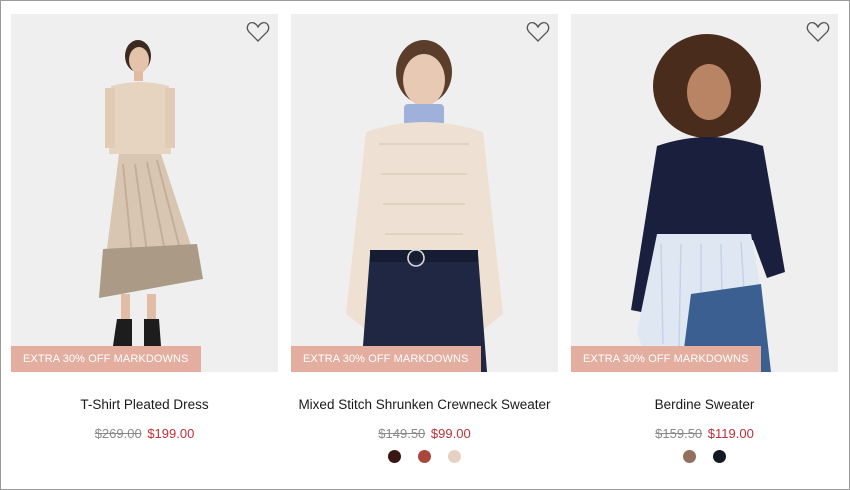 Image resolution: width=850 pixels, height=490 pixels. I want to click on product-name: Berdine Sweater, so click(704, 404).